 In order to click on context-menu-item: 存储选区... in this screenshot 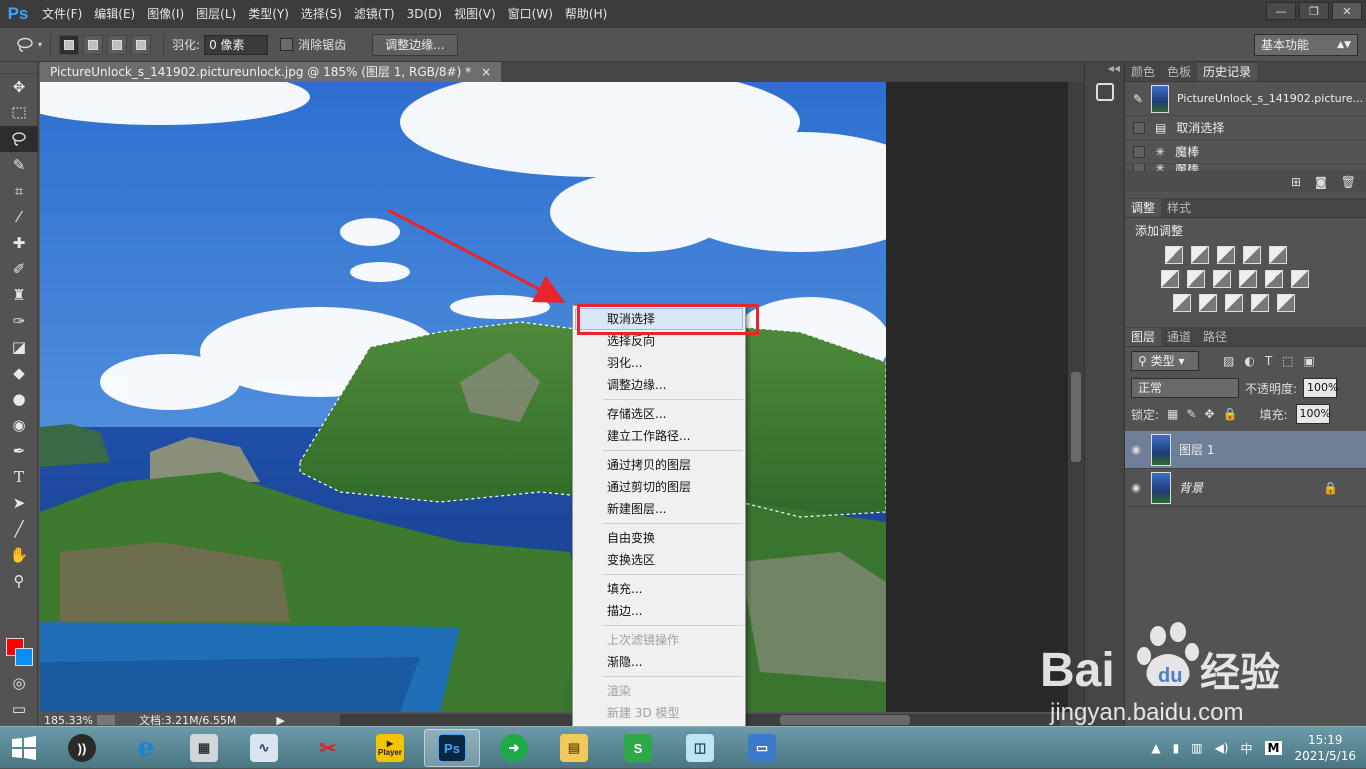, I will do `click(659, 414)`.